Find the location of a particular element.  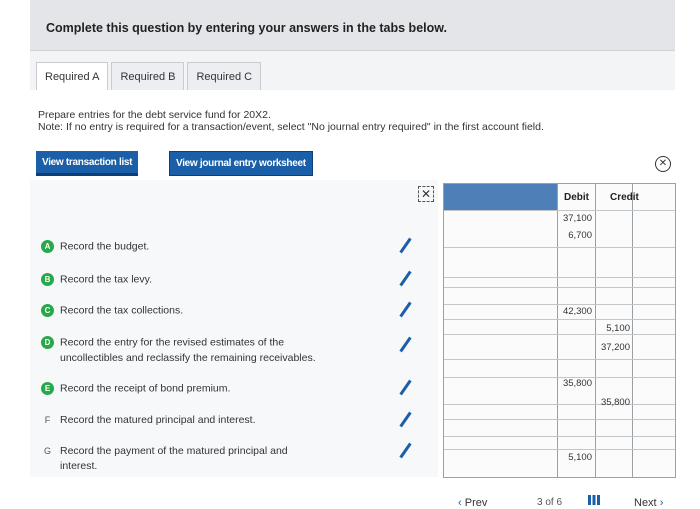

transaction-b: B Record the tax levy. is located at coordinates (95, 279).